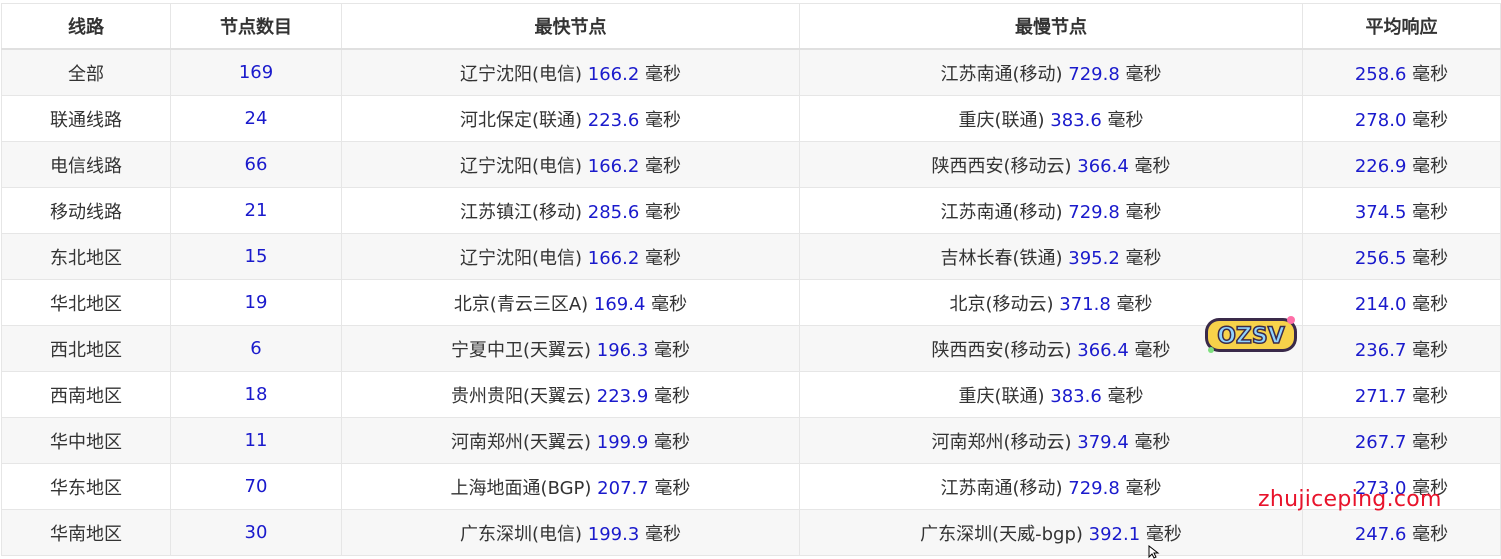 The width and height of the screenshot is (1501, 559). I want to click on cell-node-count: 6, so click(256, 348).